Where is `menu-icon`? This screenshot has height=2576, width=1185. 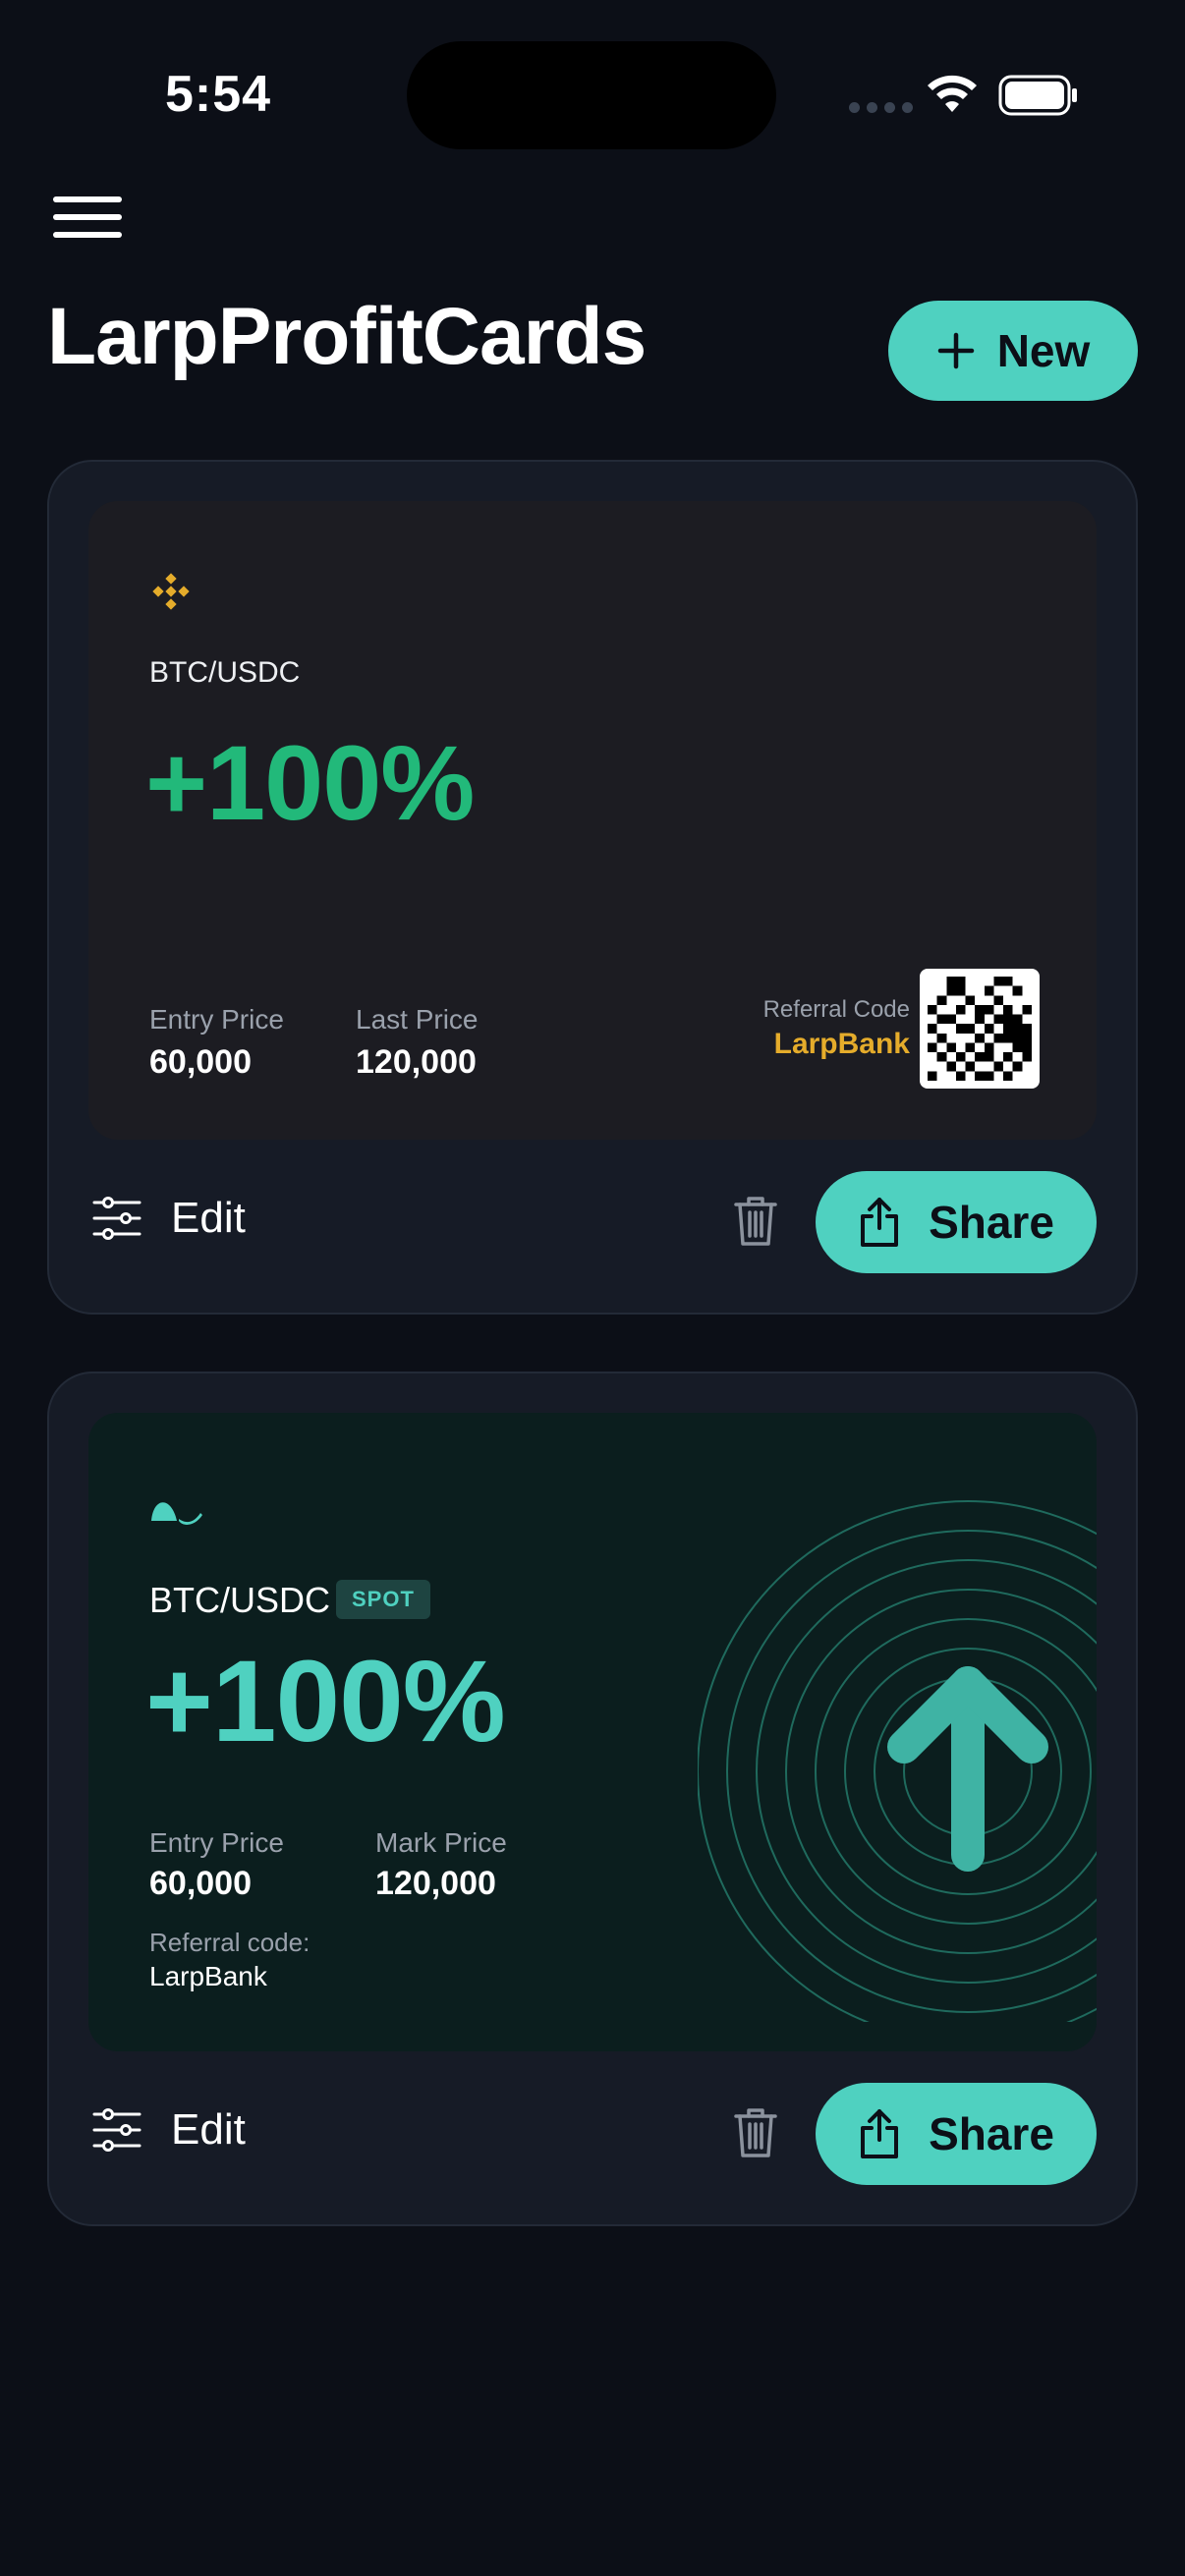
menu-icon is located at coordinates (88, 219).